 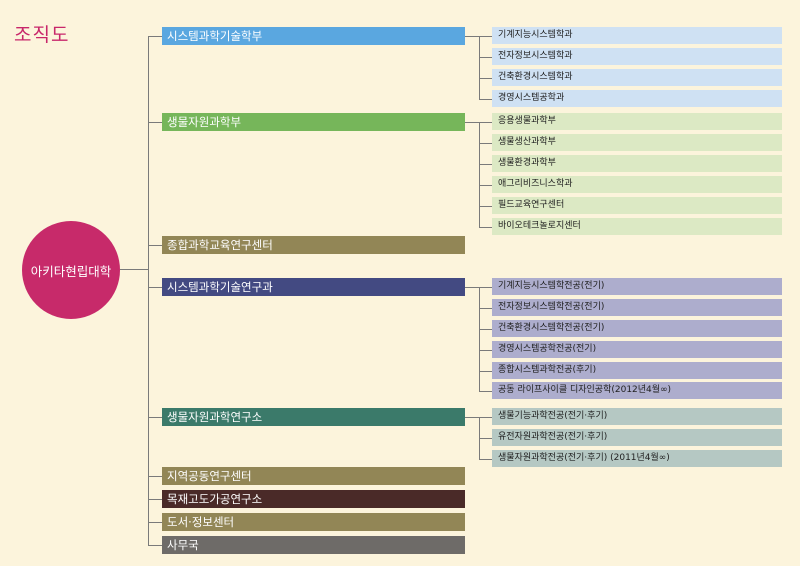 I want to click on sub-item: 경영시스템공학과, so click(x=637, y=98).